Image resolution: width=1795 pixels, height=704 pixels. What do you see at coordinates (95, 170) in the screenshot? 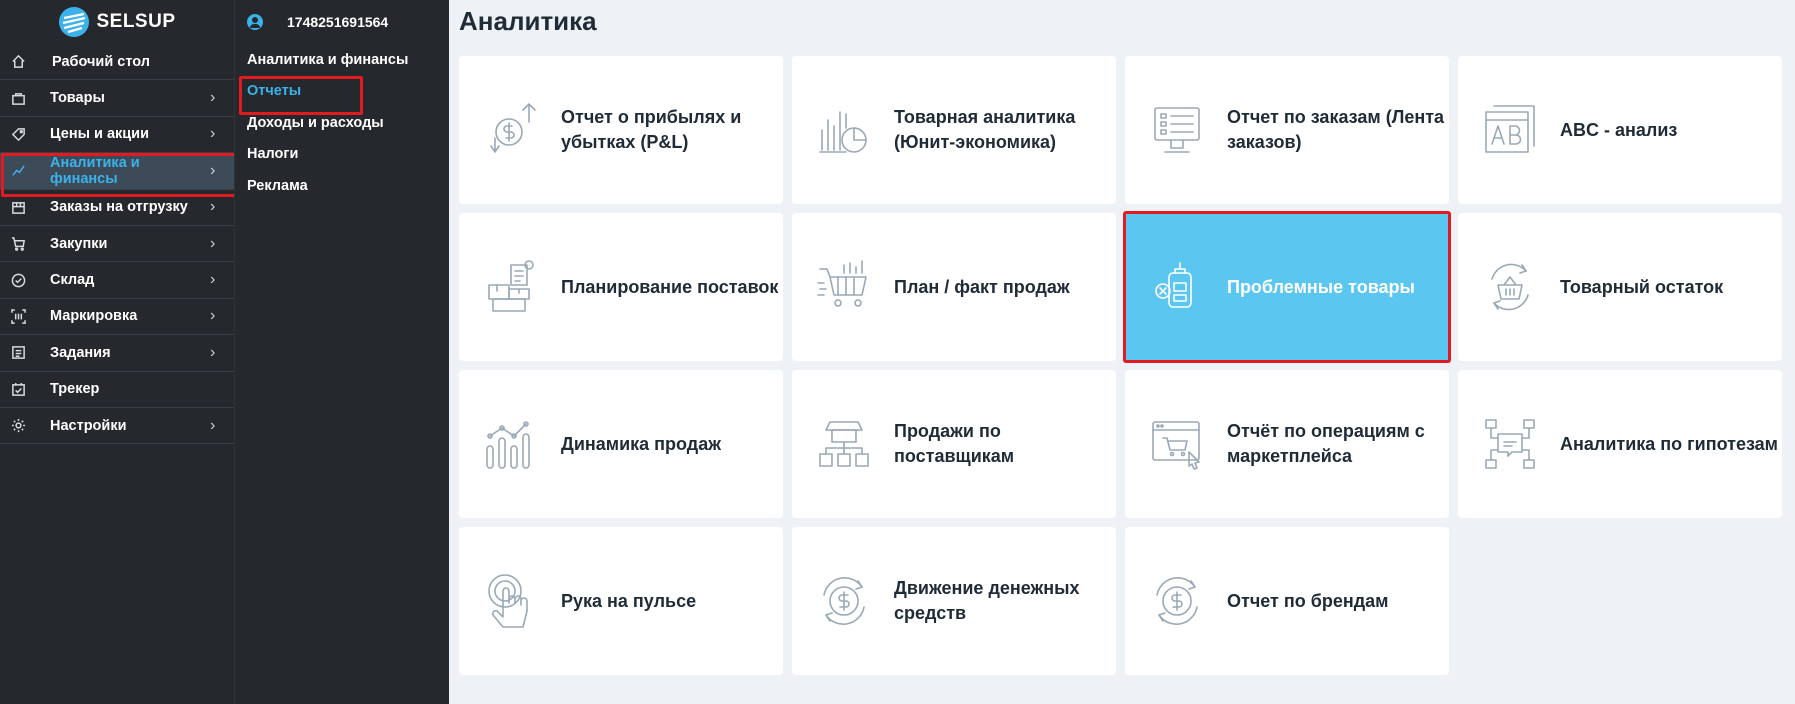
I see `sidebar-item-label: Аналитика и финансы` at bounding box center [95, 170].